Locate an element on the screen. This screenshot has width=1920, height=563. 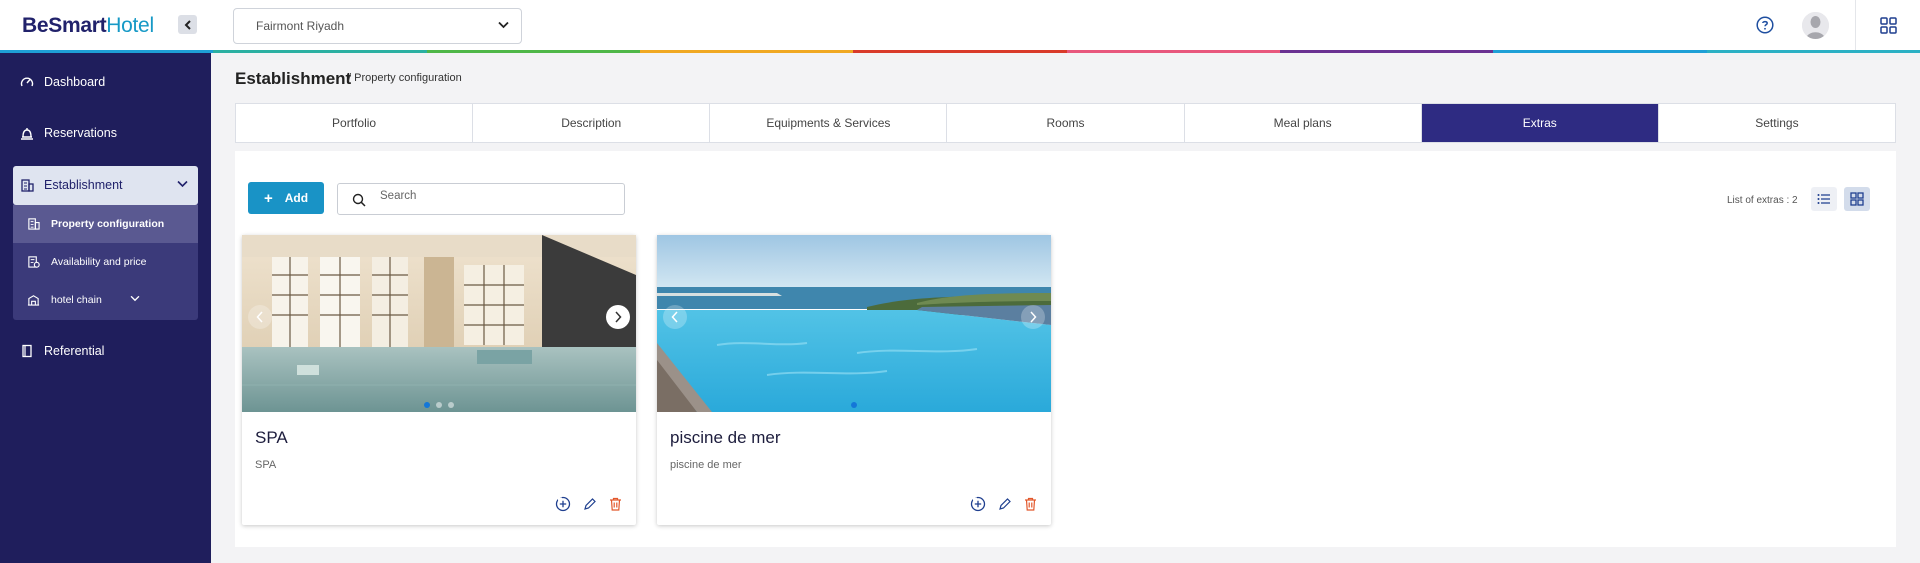
extra-card: SPA SPA is located at coordinates (439, 380).